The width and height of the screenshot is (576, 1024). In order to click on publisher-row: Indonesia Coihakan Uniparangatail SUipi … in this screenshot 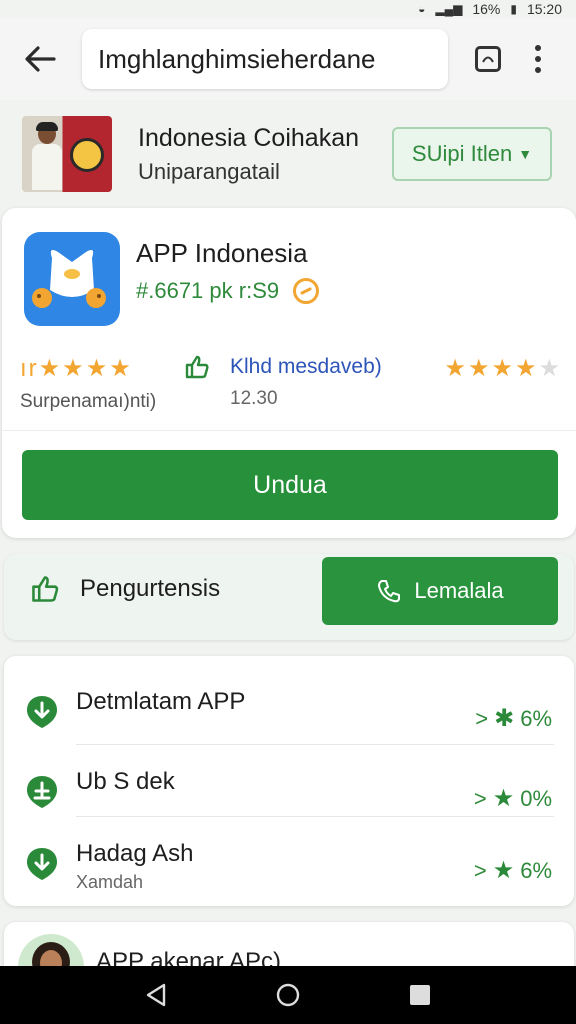, I will do `click(288, 154)`.